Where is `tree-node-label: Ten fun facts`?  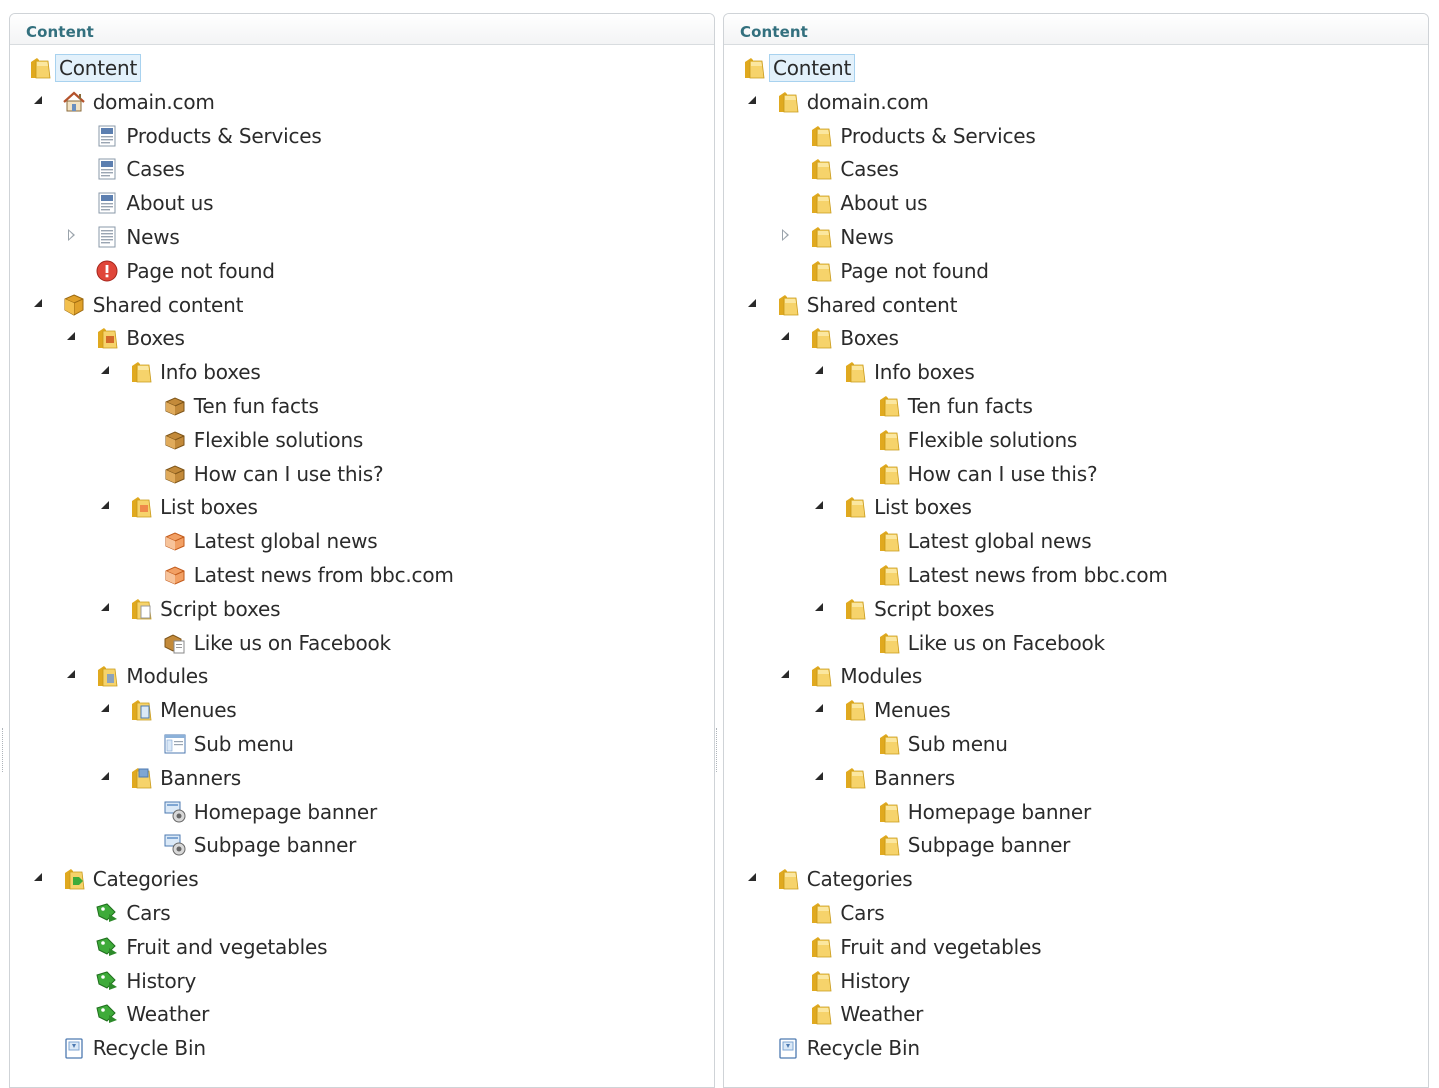 tree-node-label: Ten fun facts is located at coordinates (970, 406).